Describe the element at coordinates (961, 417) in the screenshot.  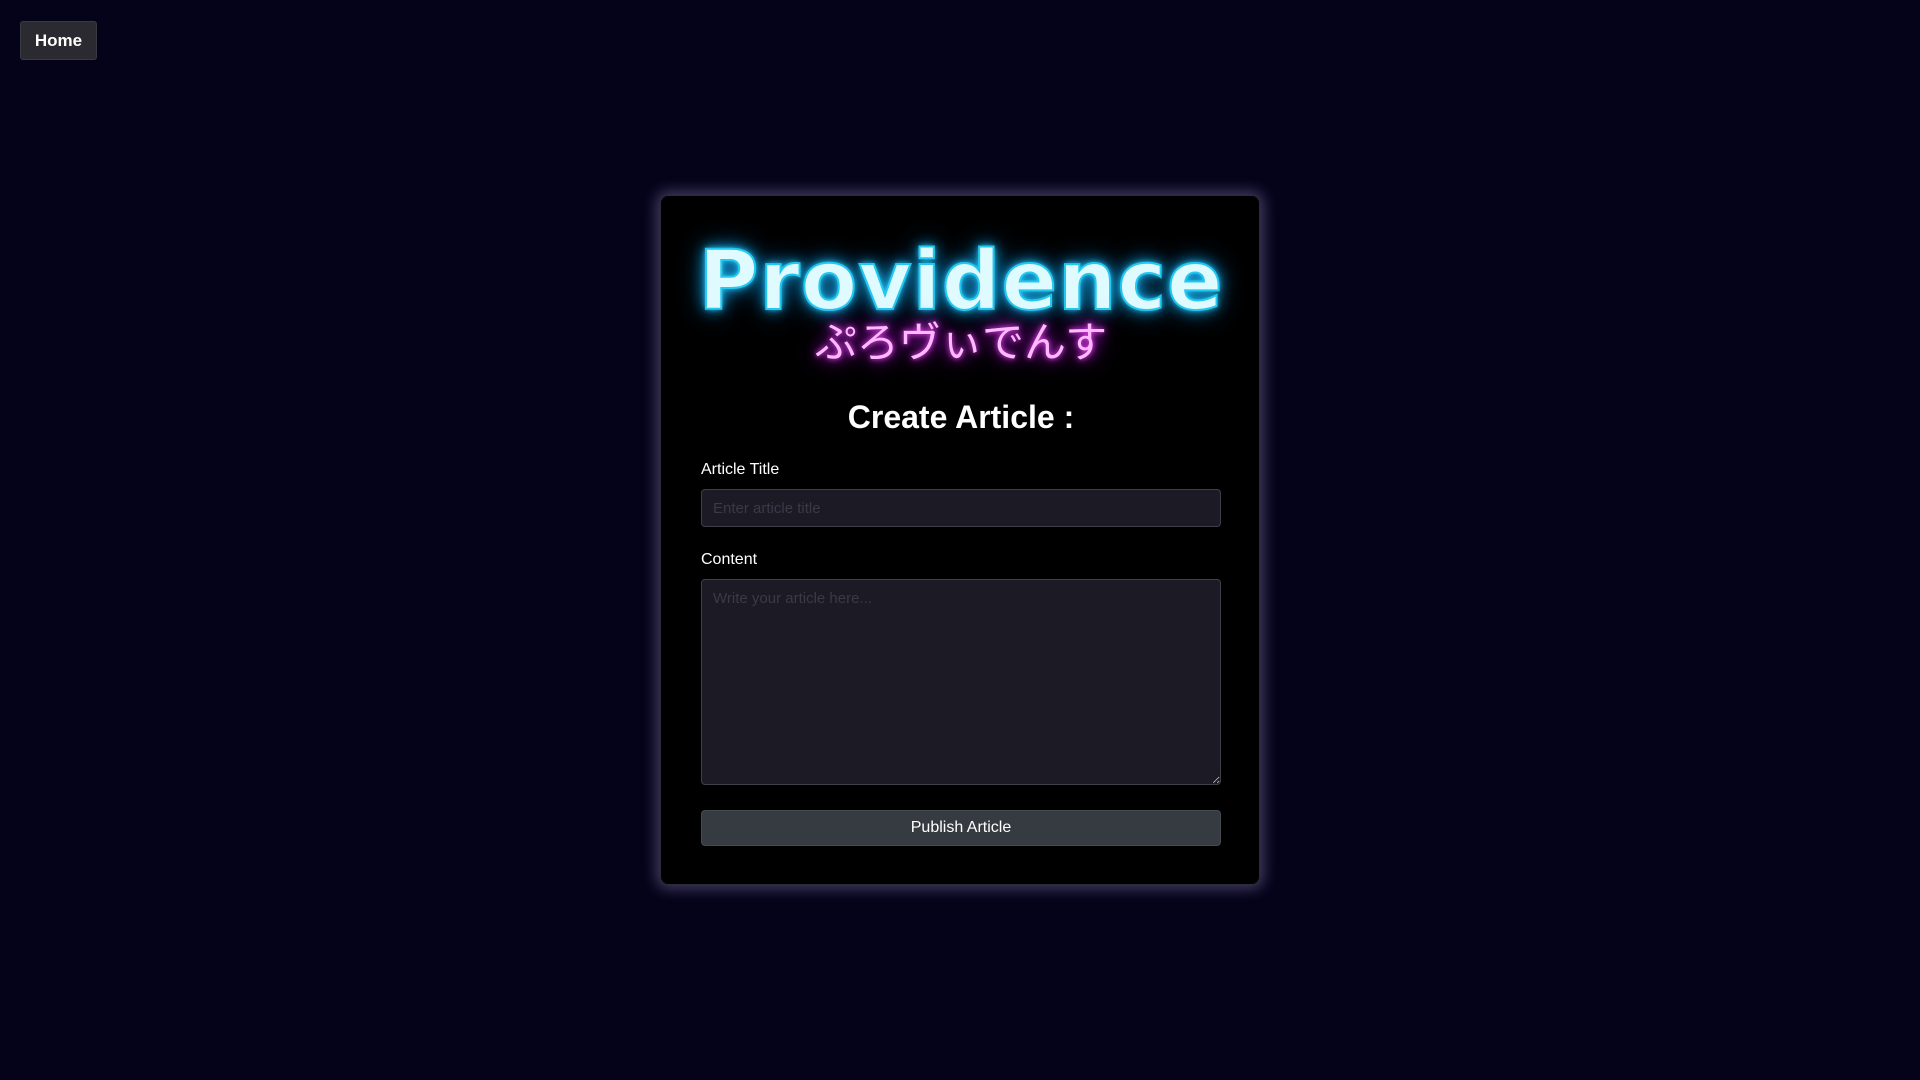
I see `form-title: Create Article :` at that location.